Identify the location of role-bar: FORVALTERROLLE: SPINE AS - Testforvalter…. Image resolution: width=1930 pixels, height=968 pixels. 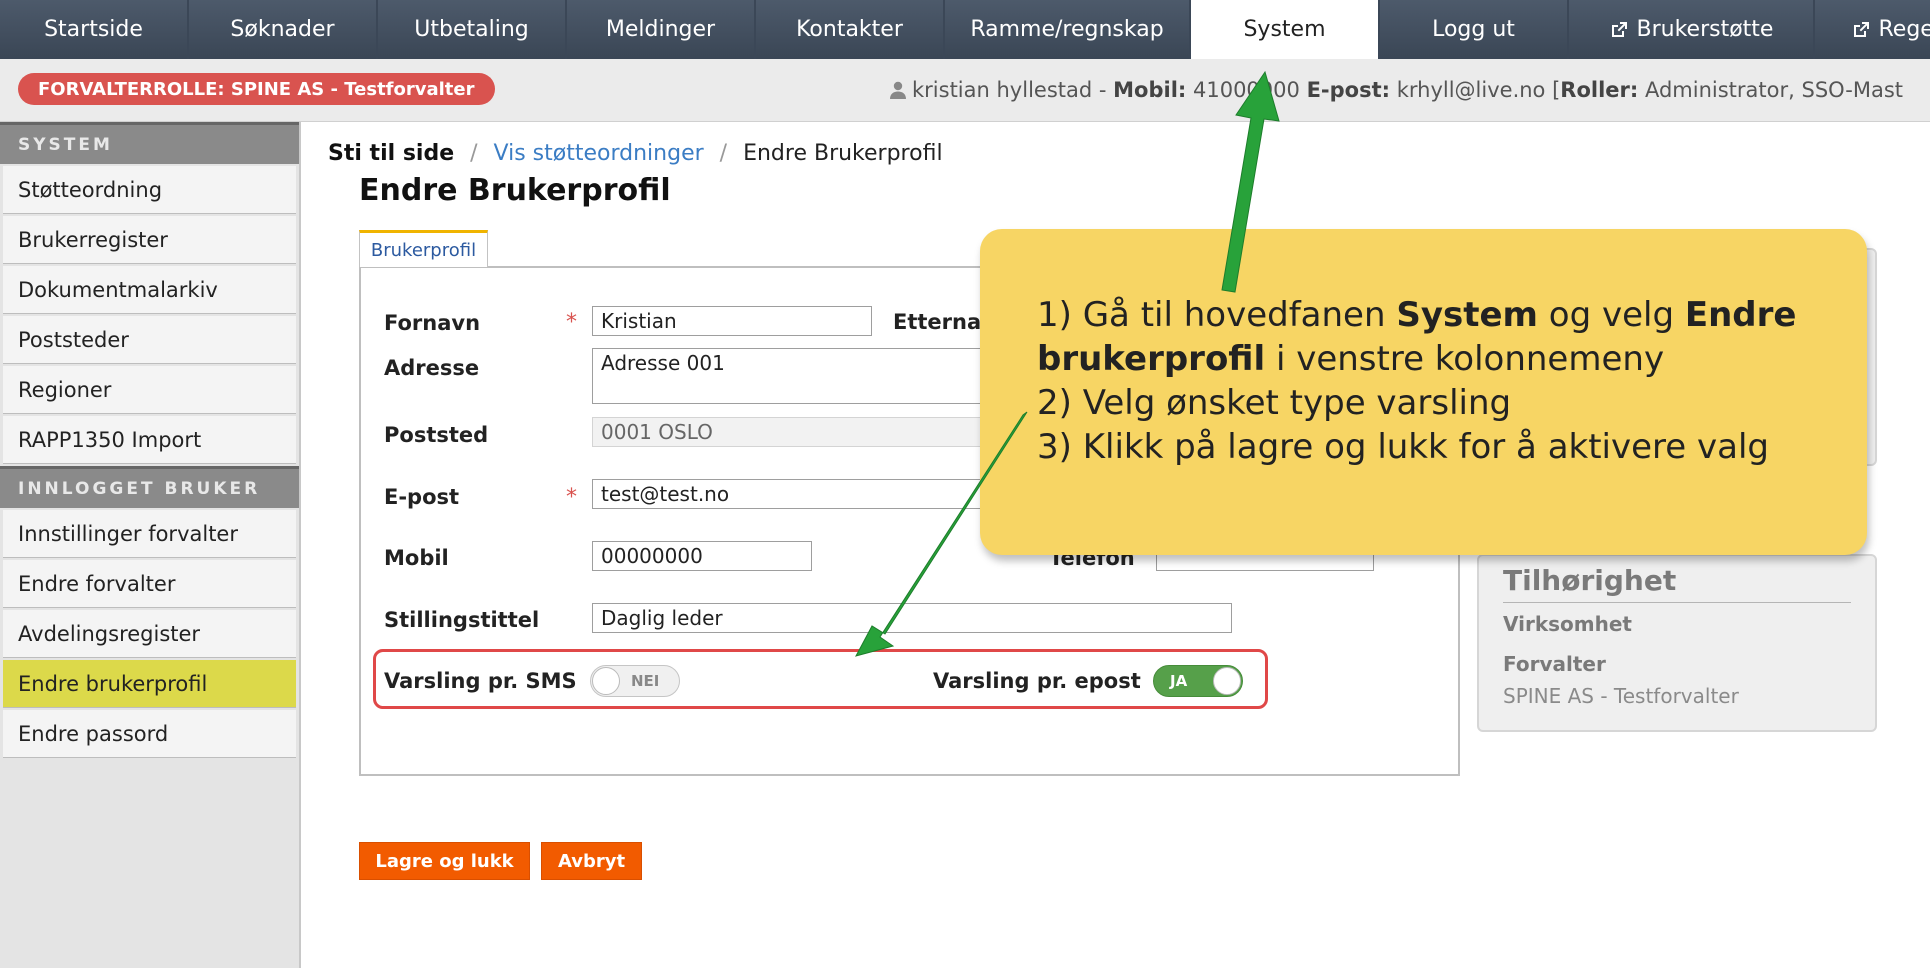
(965, 90).